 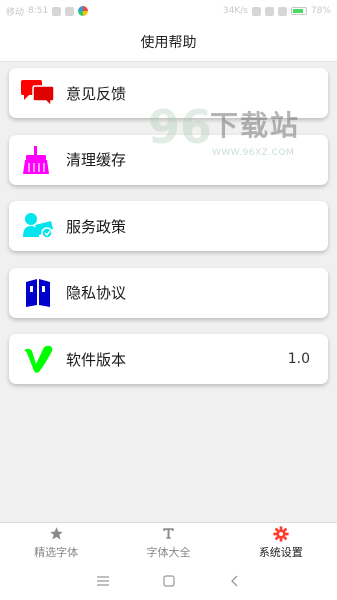 What do you see at coordinates (269, 11) in the screenshot?
I see `signal-icon` at bounding box center [269, 11].